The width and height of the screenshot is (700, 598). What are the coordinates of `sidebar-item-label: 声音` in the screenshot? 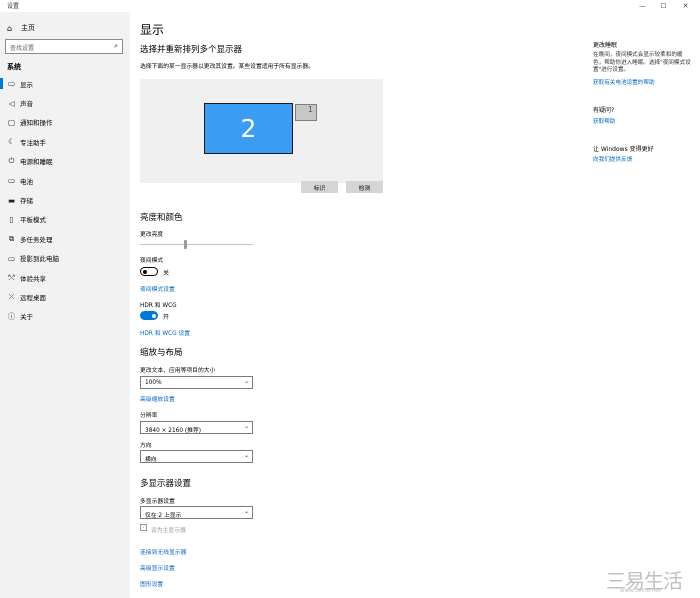 It's located at (26, 104).